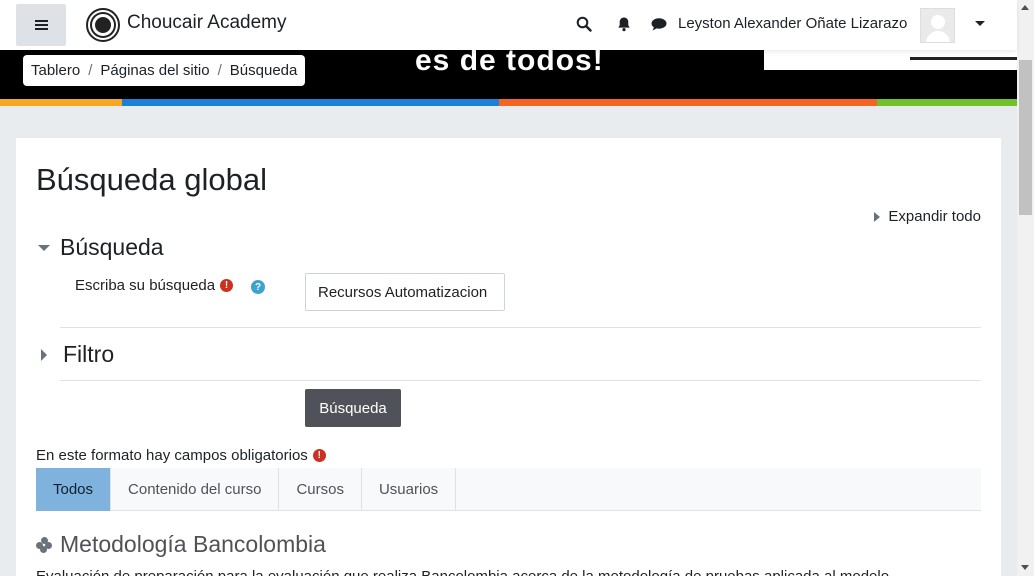  Describe the element at coordinates (1025, 137) in the screenshot. I see `scrollbar-thumb` at that location.